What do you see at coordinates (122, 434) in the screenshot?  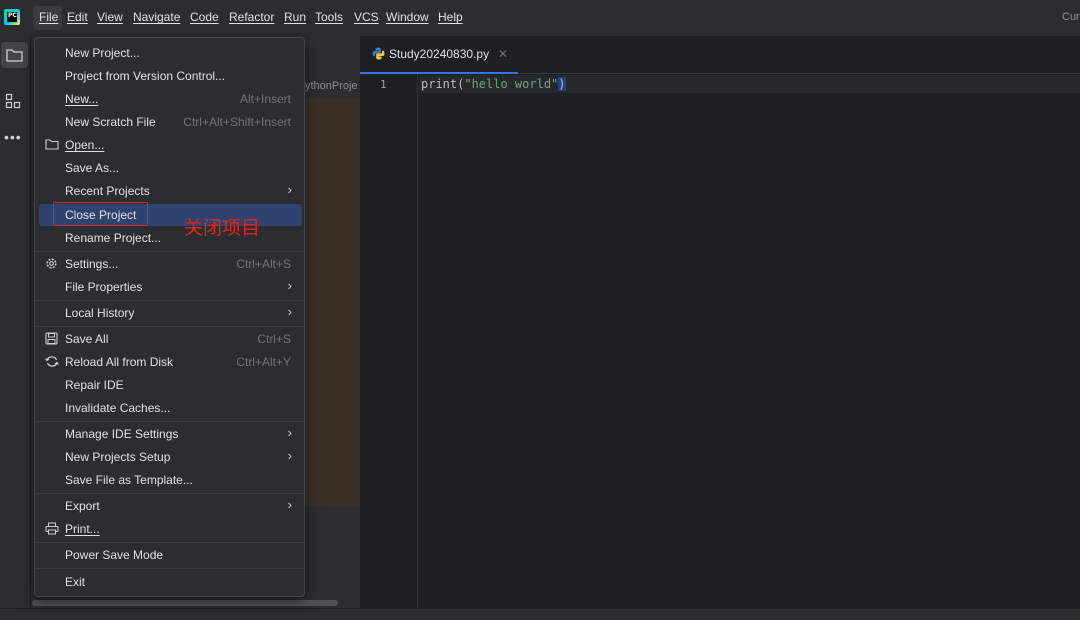 I see `menu-item-label: Manage IDE Settings` at bounding box center [122, 434].